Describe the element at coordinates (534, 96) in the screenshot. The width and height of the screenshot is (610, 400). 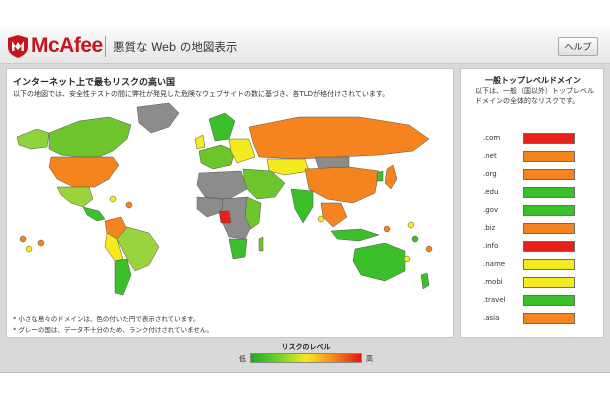
I see `tld-subtitle: 以下は、一般（国以外）トップレベルドメインの全体的なリスクです。` at that location.